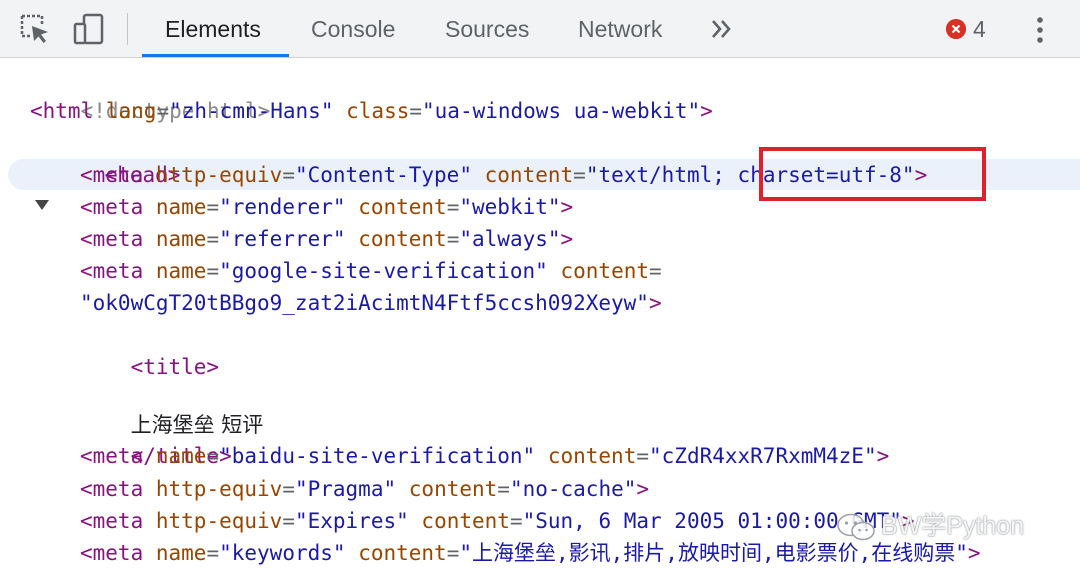 Image resolution: width=1080 pixels, height=575 pixels. I want to click on error-count: 4, so click(979, 29).